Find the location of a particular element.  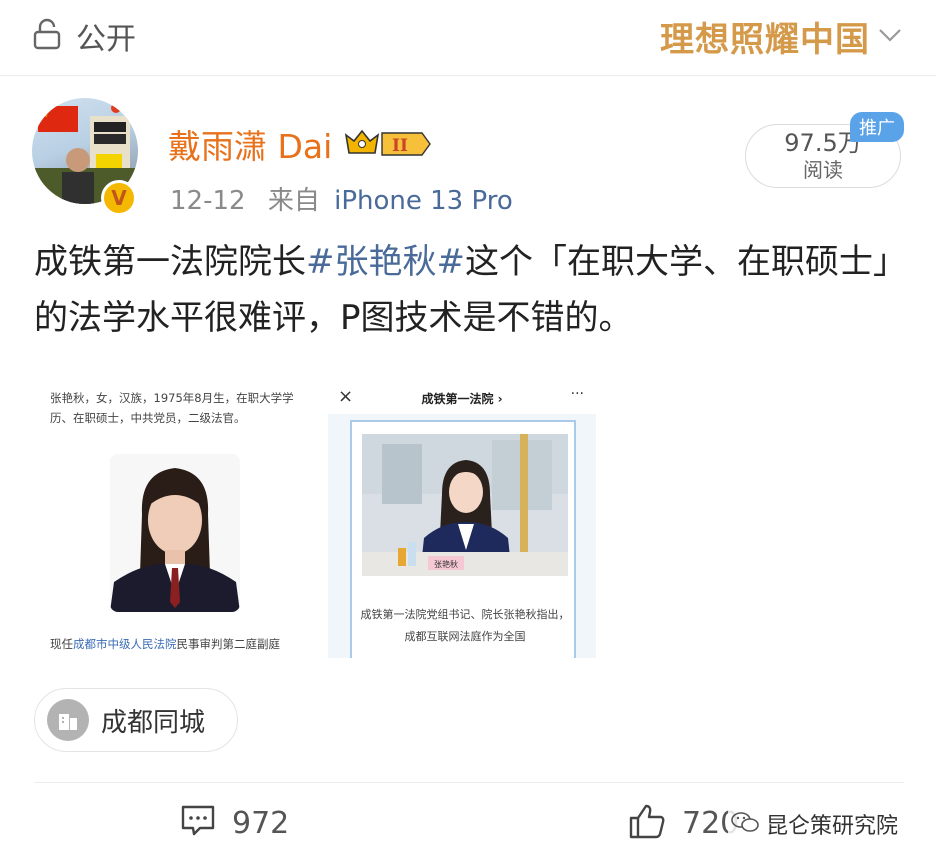

author-row: 戴雨潇 Dai II is located at coordinates (301, 144).